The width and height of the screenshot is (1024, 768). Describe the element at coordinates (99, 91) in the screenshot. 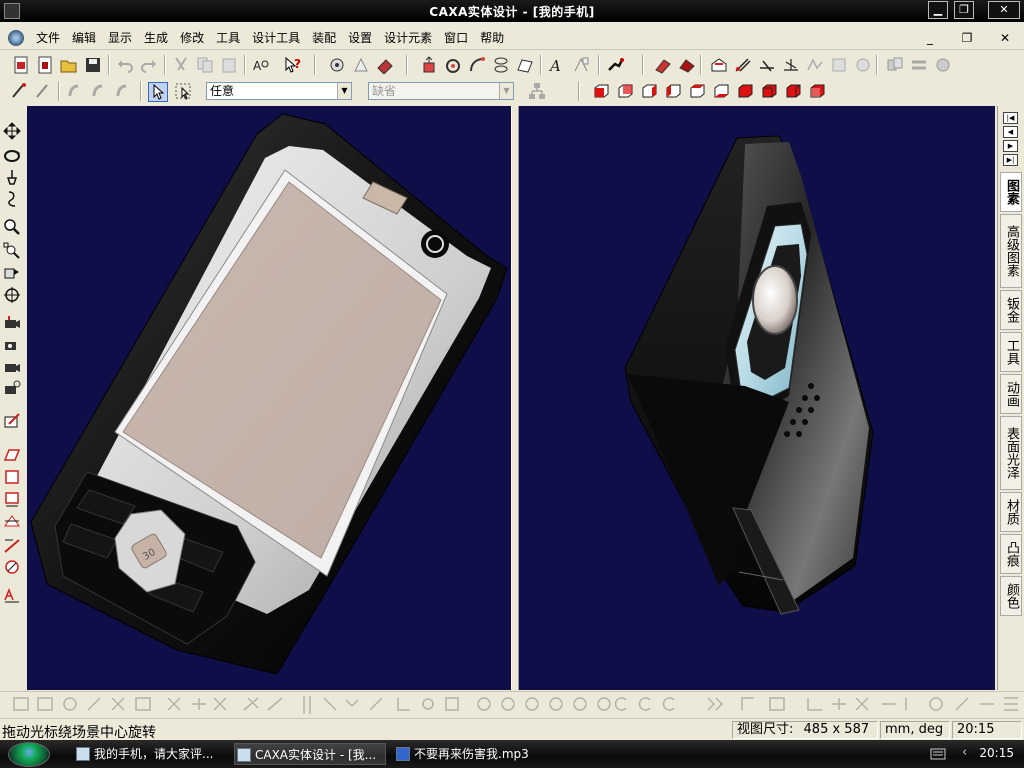

I see `hand-face-icon` at that location.